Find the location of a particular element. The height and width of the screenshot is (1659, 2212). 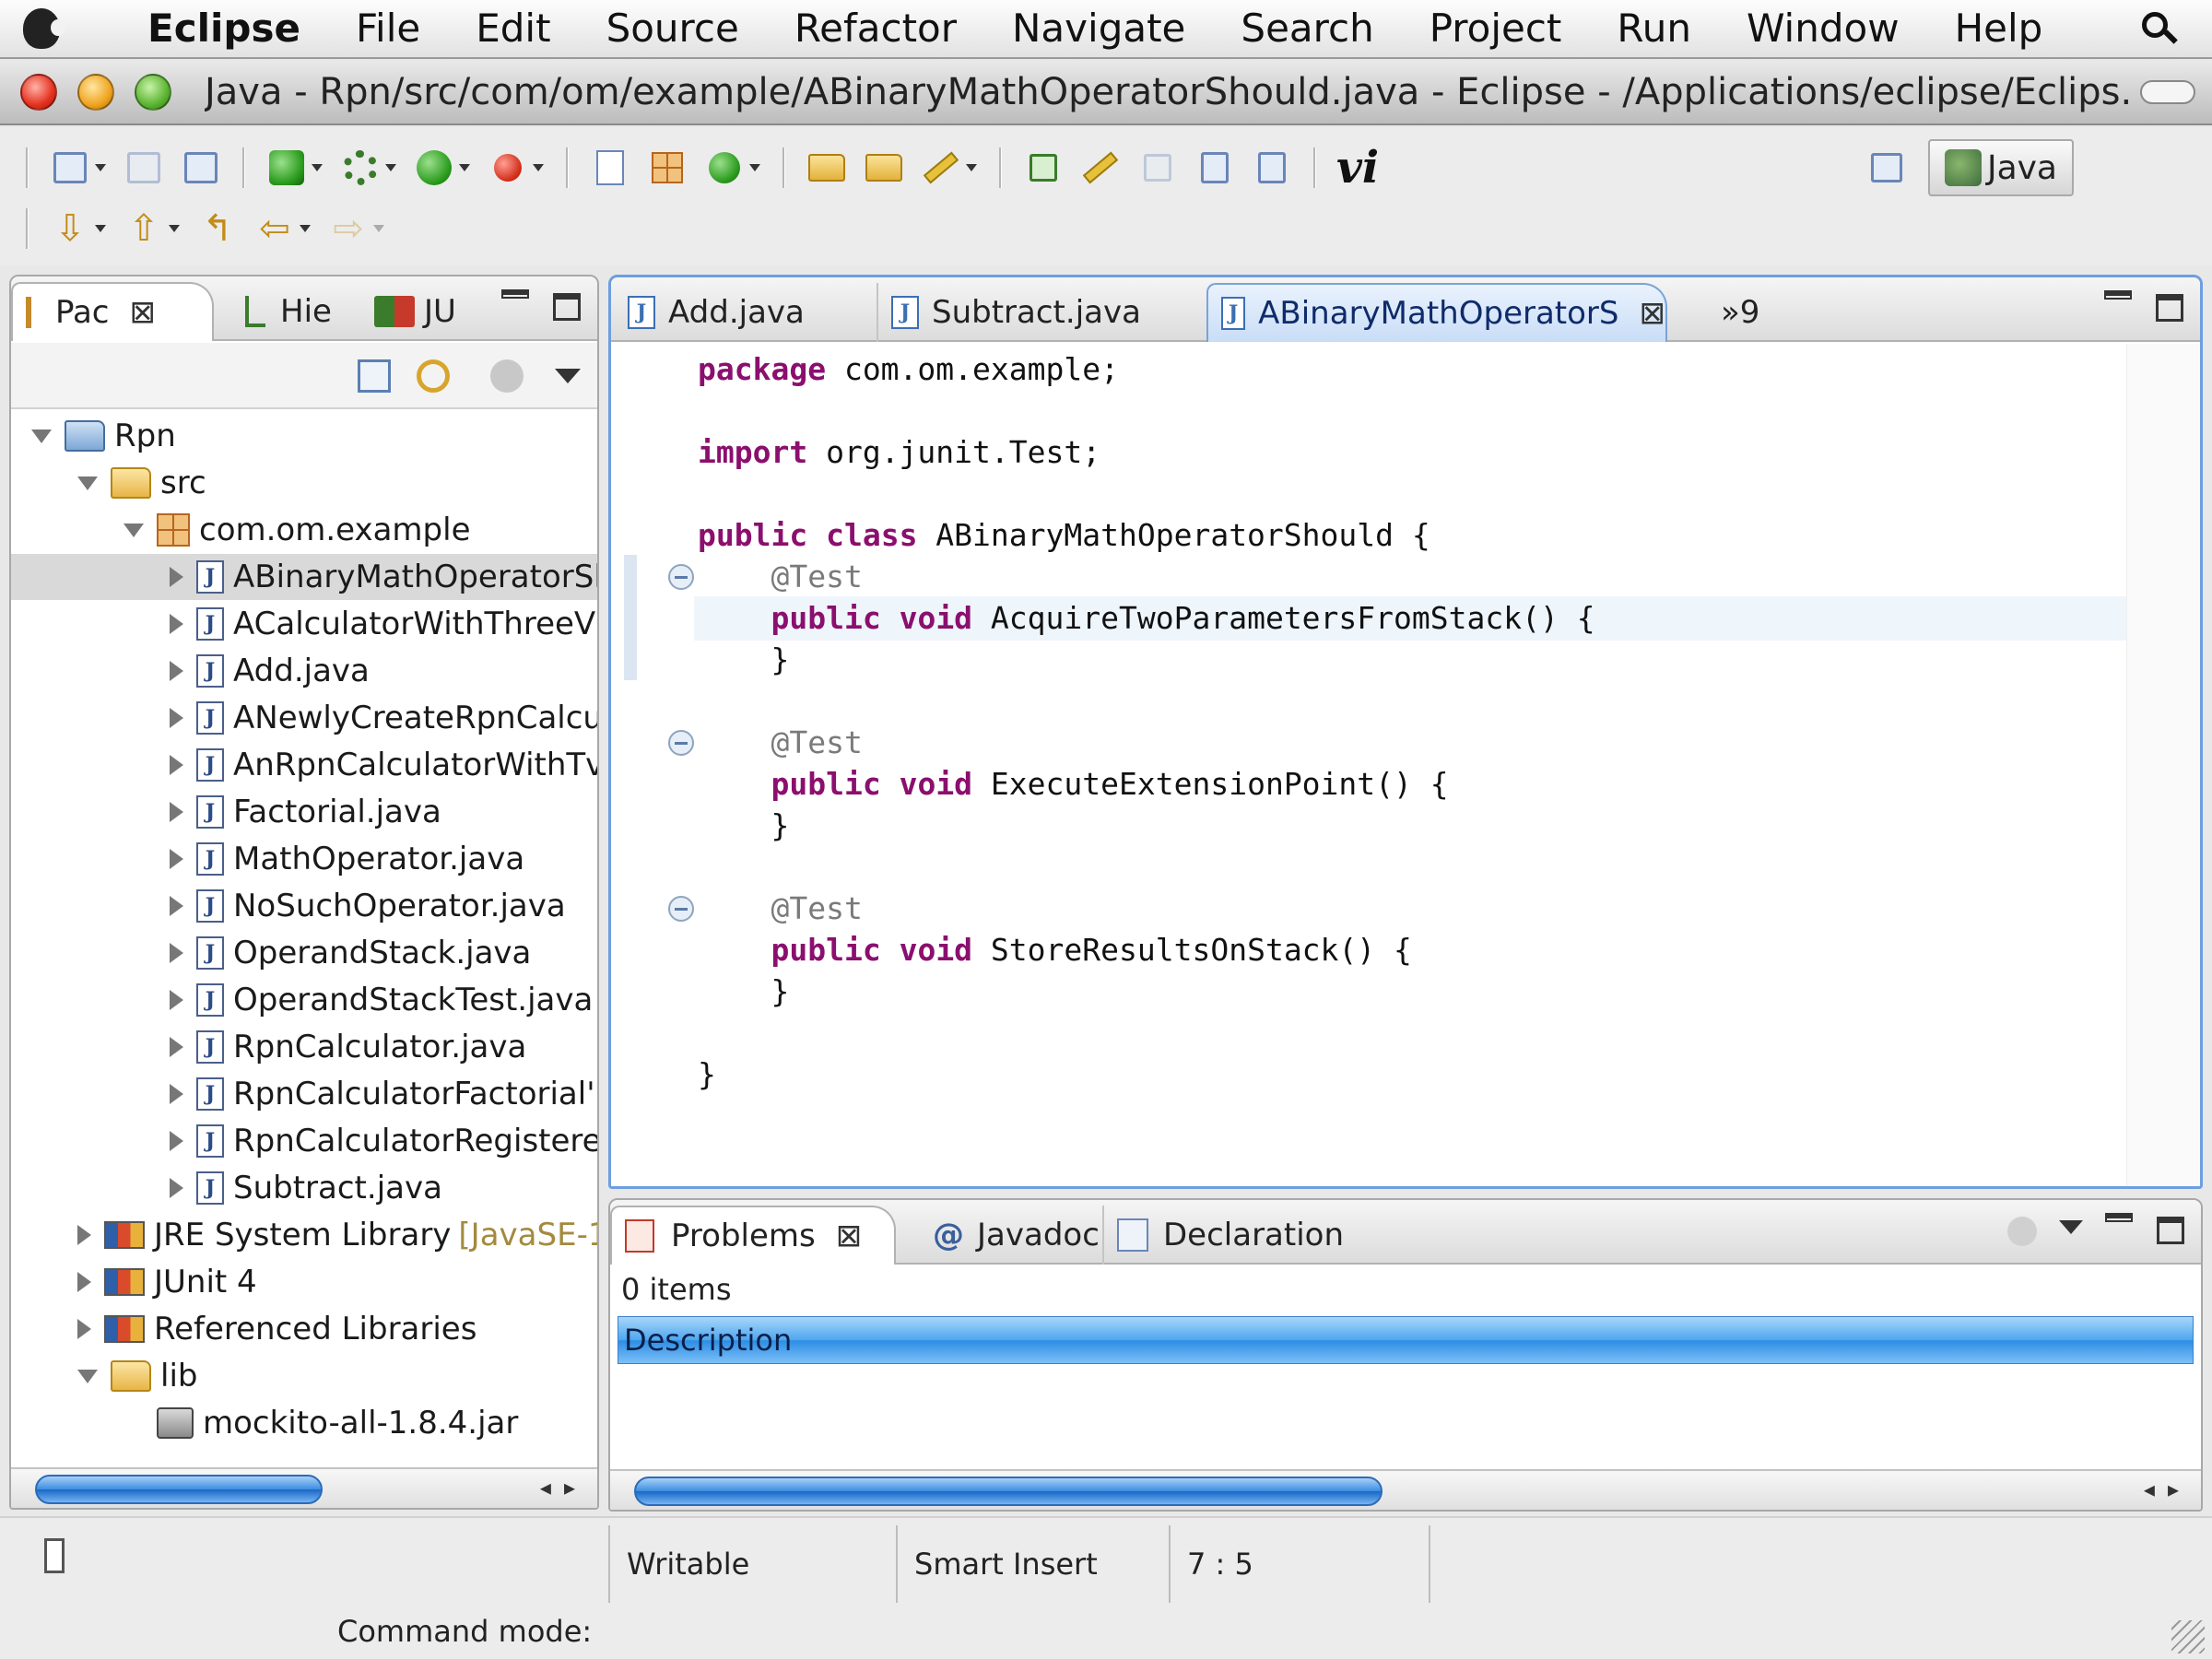

tab-problems: Problems ⊠ is located at coordinates (753, 1235).